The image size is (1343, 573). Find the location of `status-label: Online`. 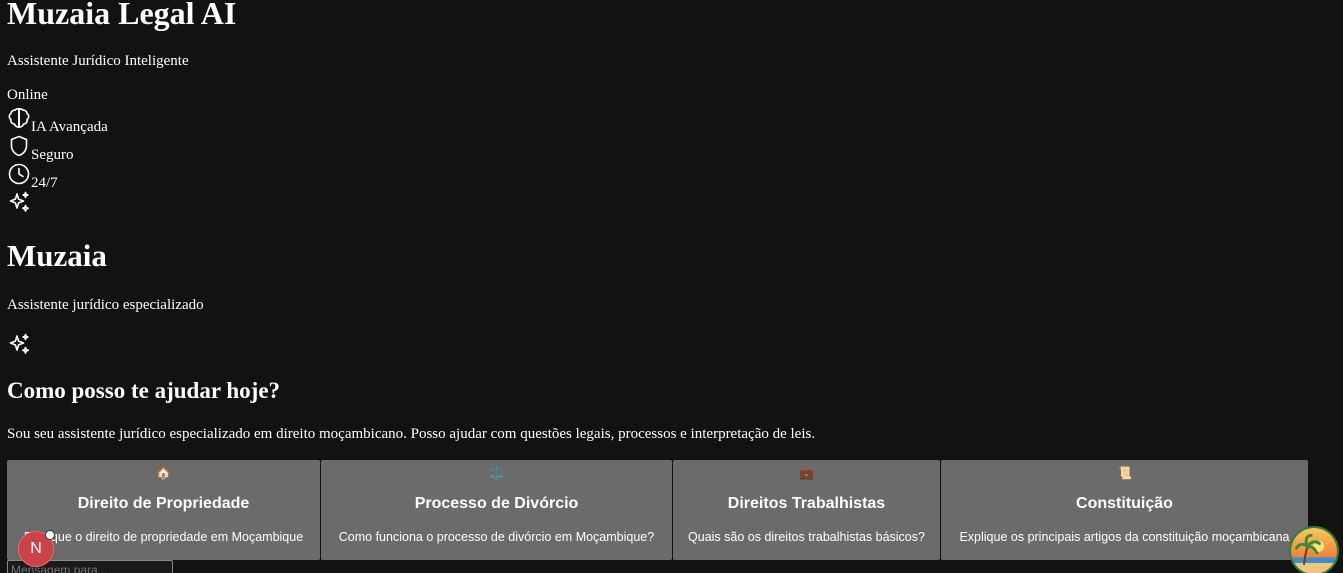

status-label: Online is located at coordinates (27, 95).